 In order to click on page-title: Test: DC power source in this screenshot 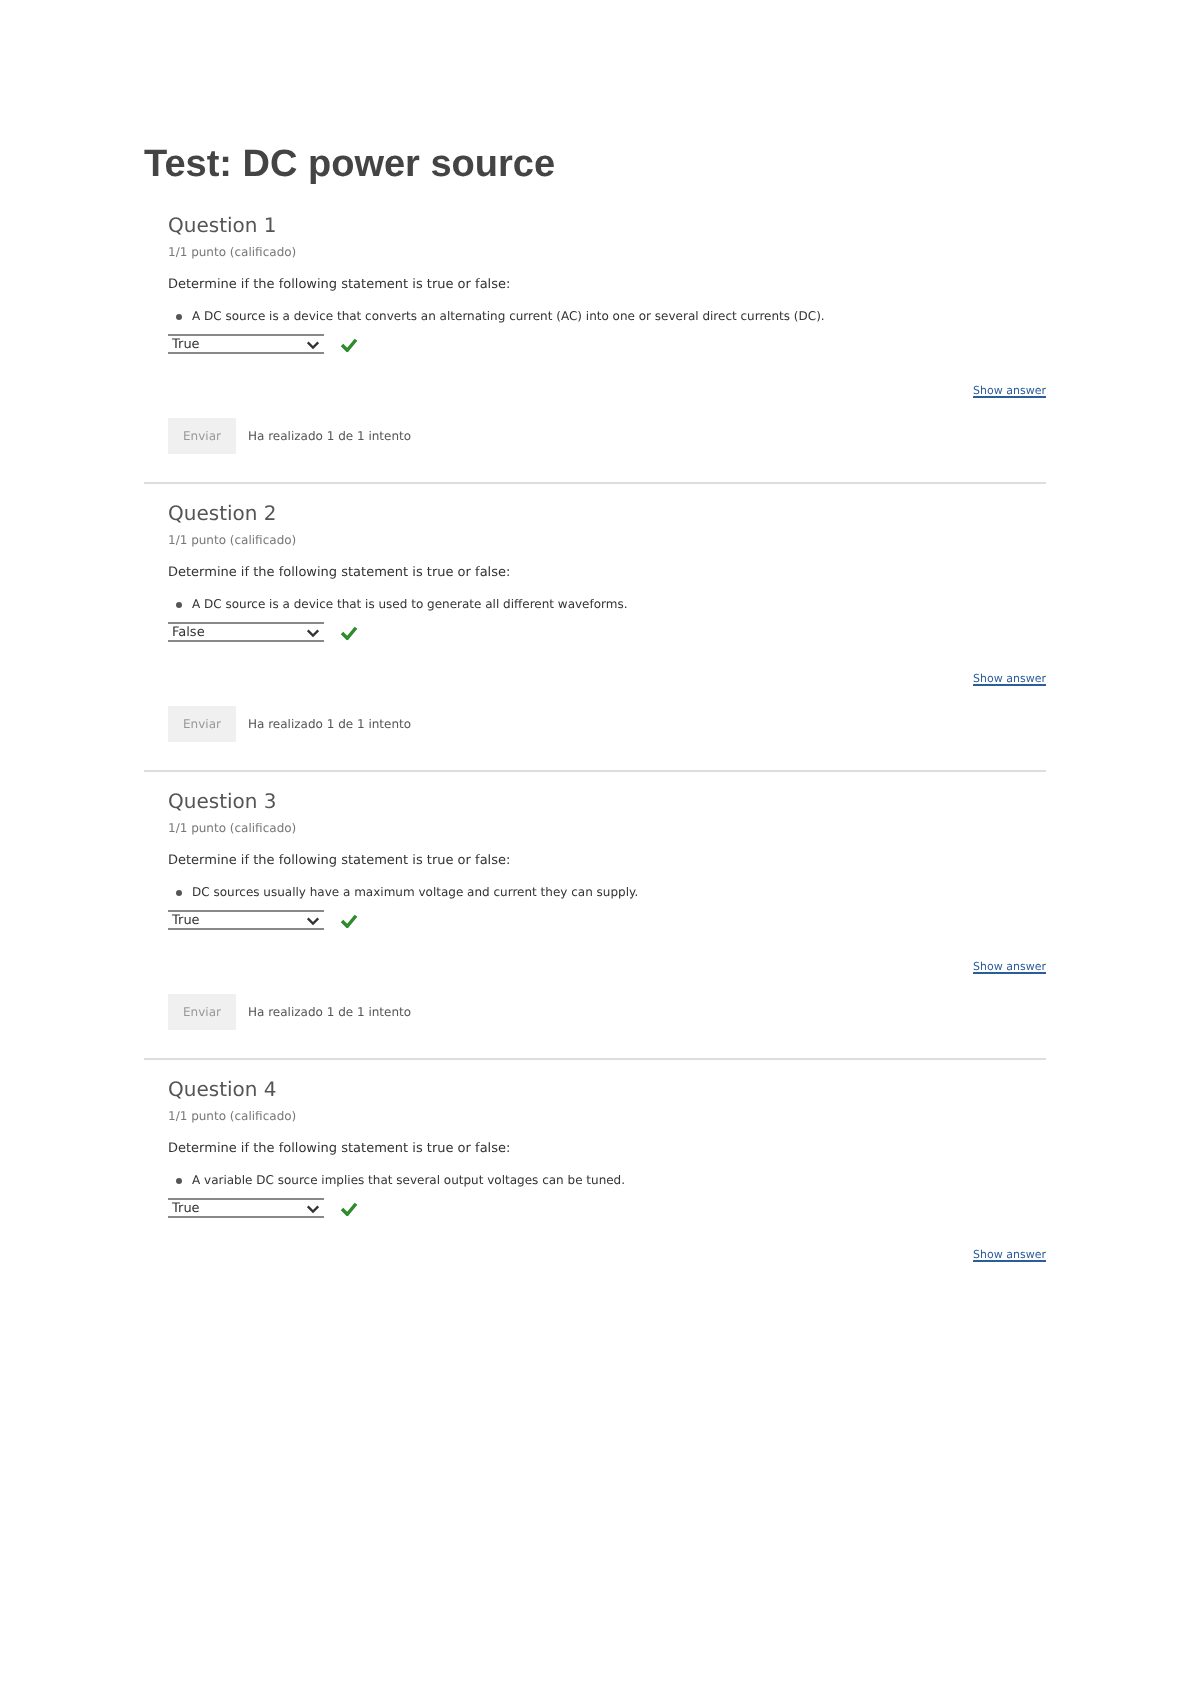, I will do `click(351, 166)`.